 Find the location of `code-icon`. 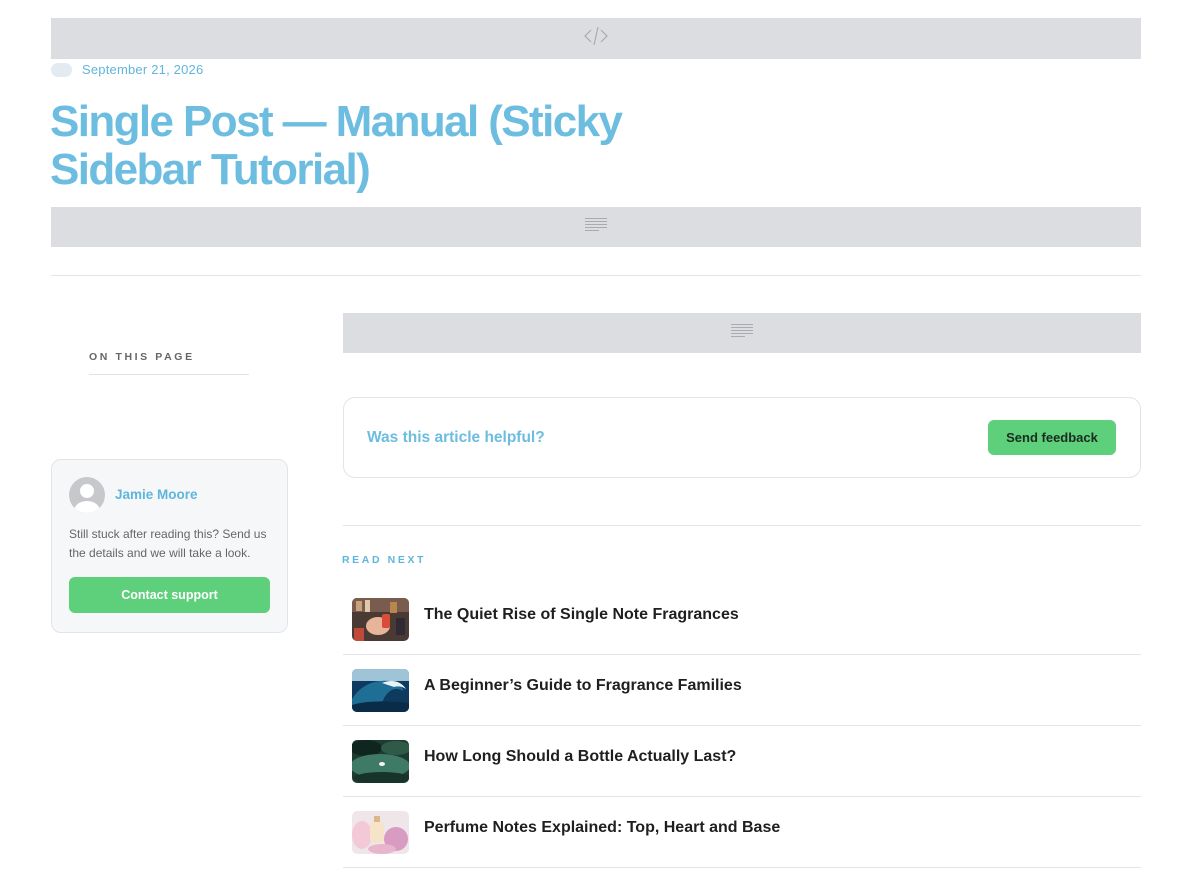

code-icon is located at coordinates (596, 38).